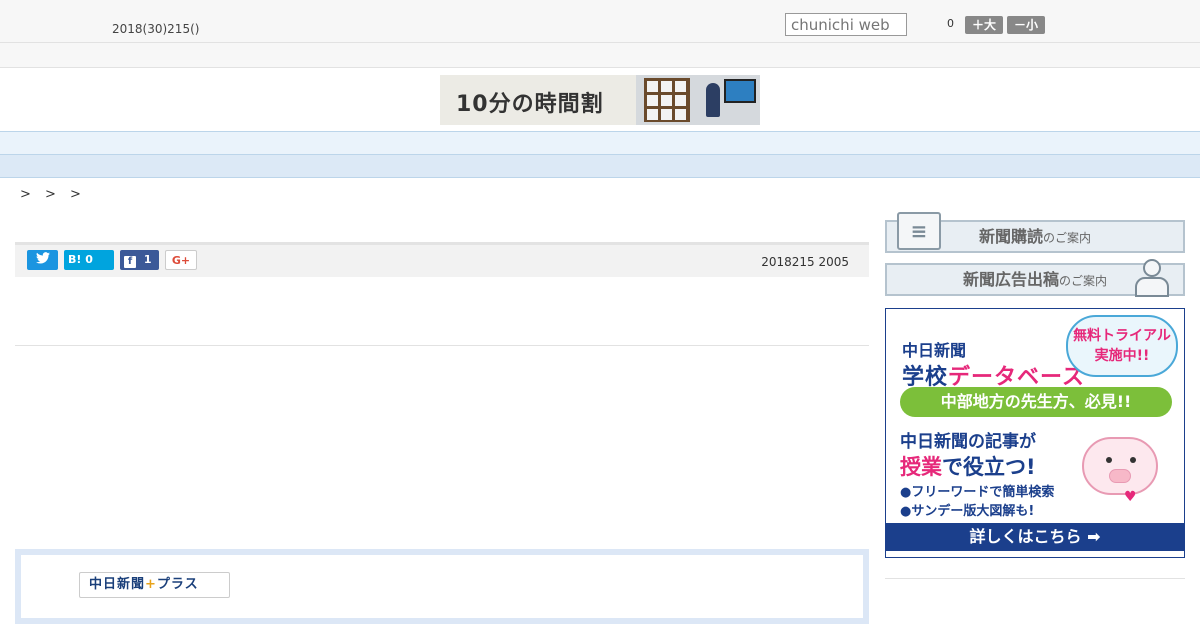 Image resolution: width=1200 pixels, height=630 pixels. I want to click on db-ad-line-1: 中日新聞の記事が, so click(968, 442).